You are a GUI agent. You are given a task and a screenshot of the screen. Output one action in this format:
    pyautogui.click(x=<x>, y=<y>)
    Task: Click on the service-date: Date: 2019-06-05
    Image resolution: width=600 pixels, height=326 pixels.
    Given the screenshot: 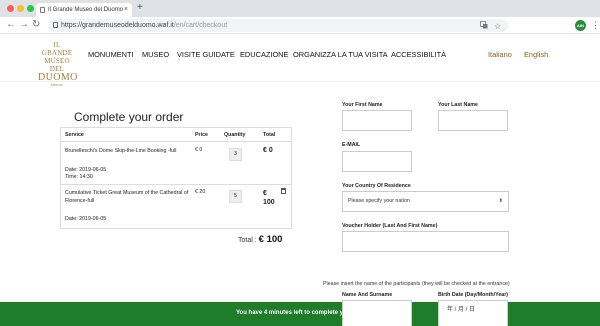 What is the action you would take?
    pyautogui.click(x=86, y=219)
    